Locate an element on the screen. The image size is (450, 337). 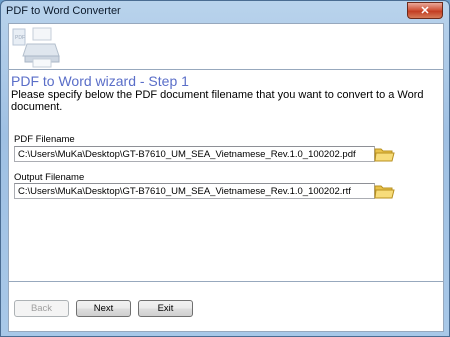
window-title: PDF to Word Converter is located at coordinates (63, 11).